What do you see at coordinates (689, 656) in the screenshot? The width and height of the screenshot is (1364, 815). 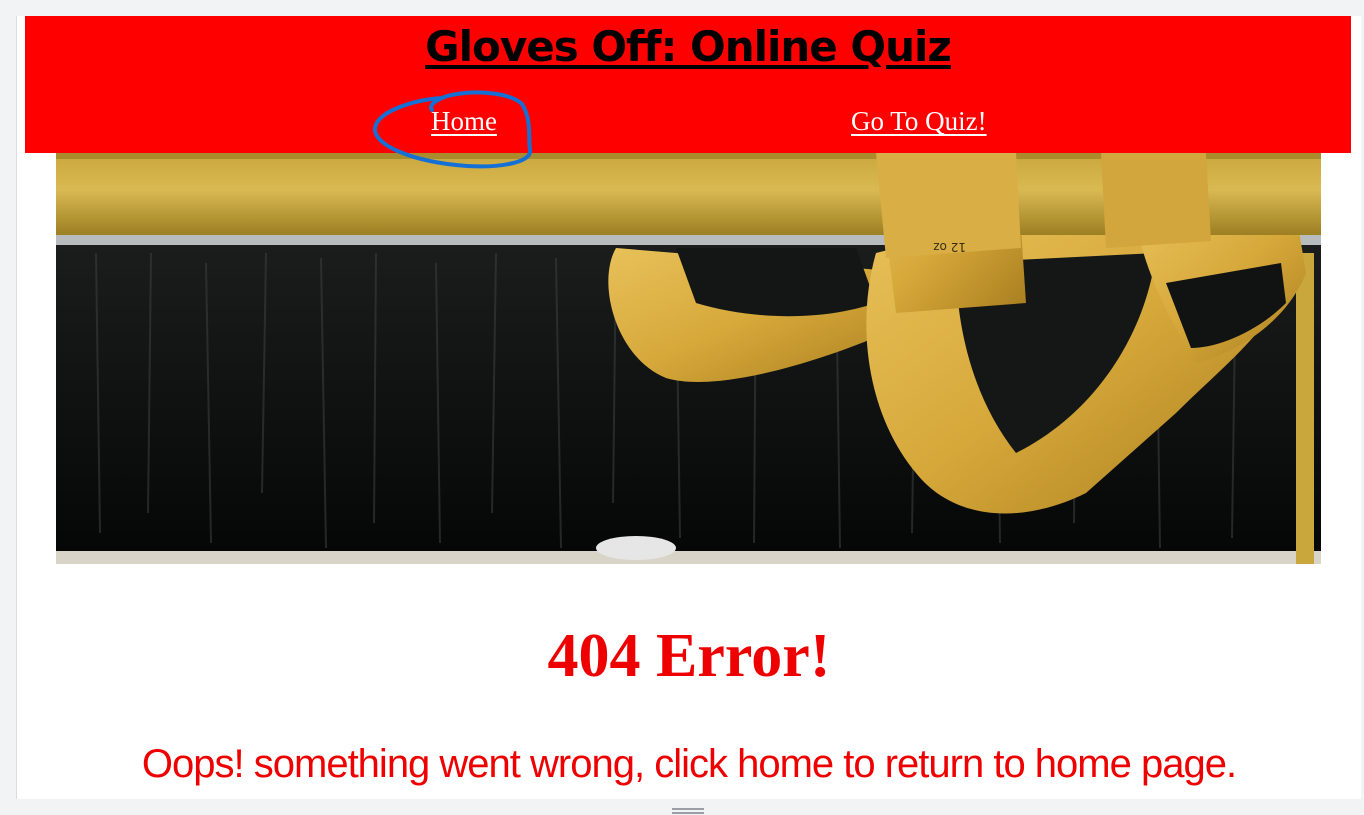 I see `error-heading: 404 Error!` at bounding box center [689, 656].